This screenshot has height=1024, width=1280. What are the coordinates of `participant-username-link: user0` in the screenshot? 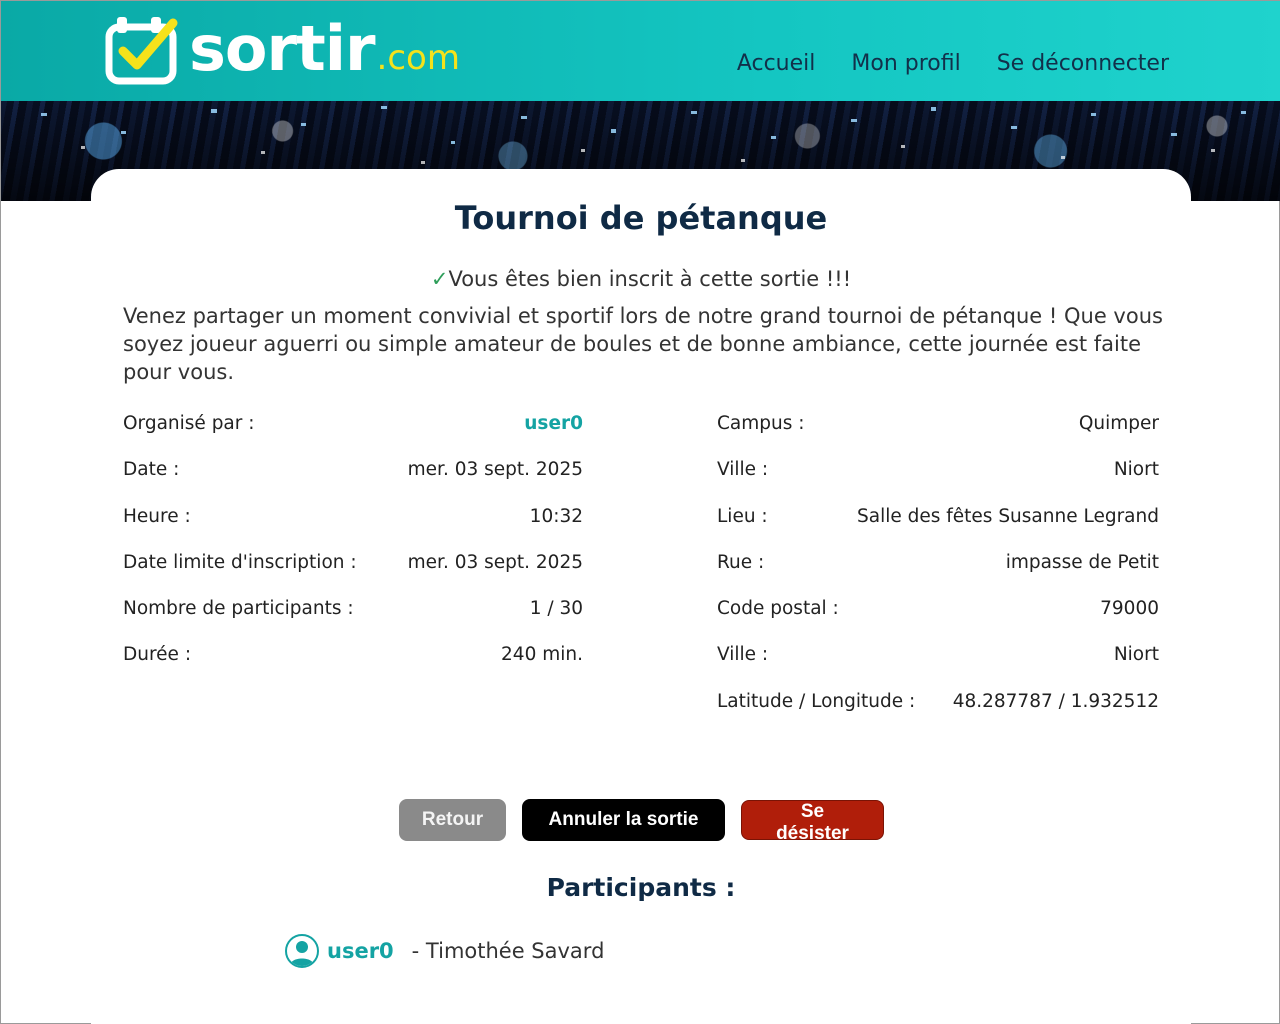 It's located at (360, 951).